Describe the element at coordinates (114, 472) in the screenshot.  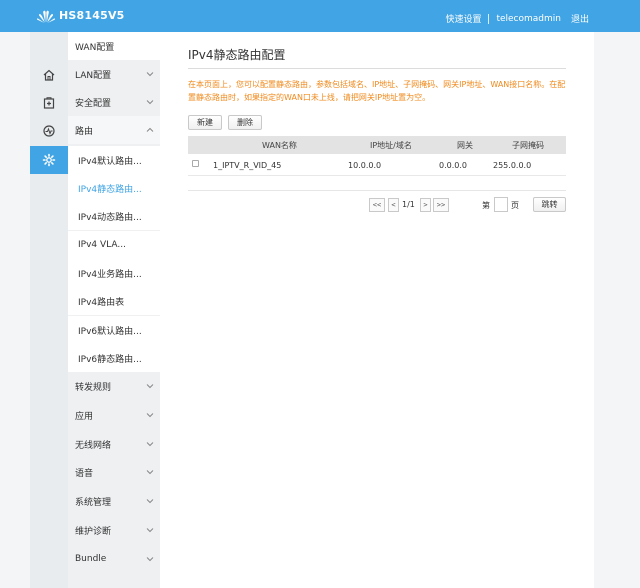
I see `menu-item-voice: 语音` at that location.